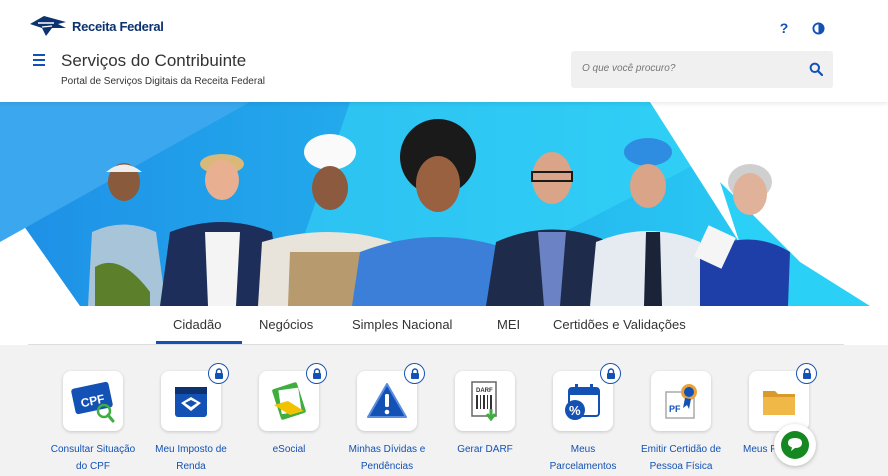  I want to click on service-label-line1: Consultar Situação, so click(93, 449).